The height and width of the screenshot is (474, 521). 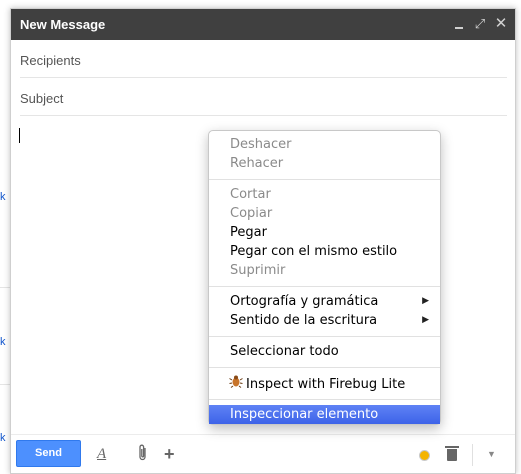 I want to click on paperclip-icon, so click(x=143, y=454).